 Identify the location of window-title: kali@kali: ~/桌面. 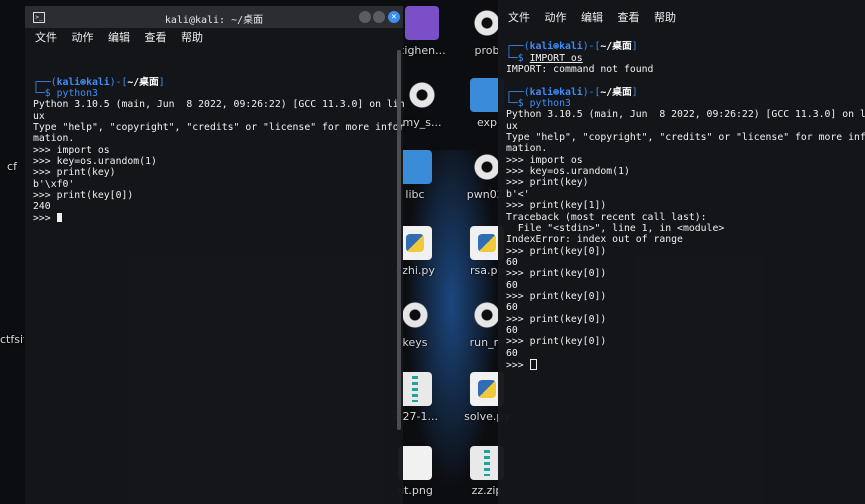
(214, 20).